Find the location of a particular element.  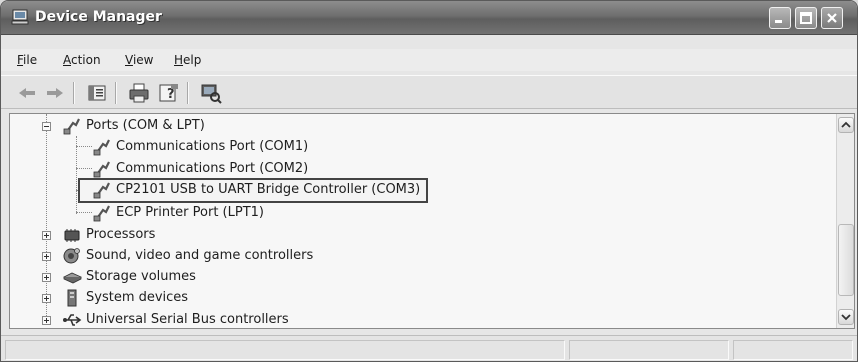

tree-item-label: Communications Port (COM1) is located at coordinates (212, 146).